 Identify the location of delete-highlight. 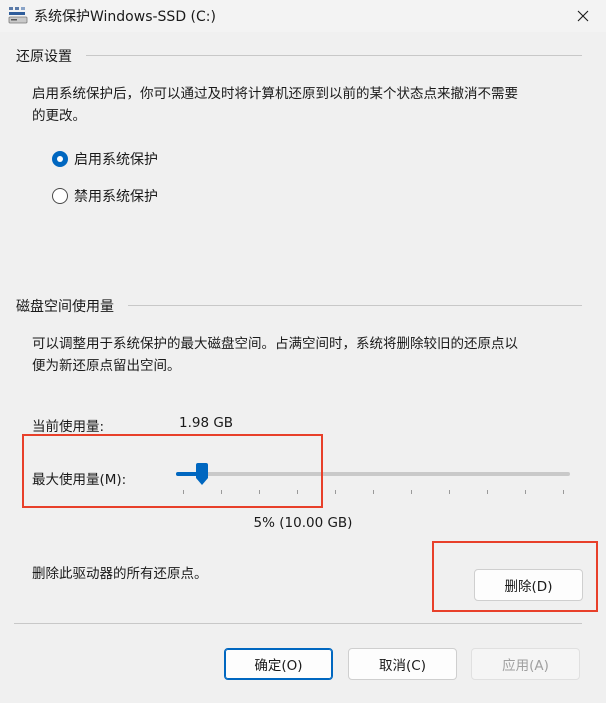
(515, 576).